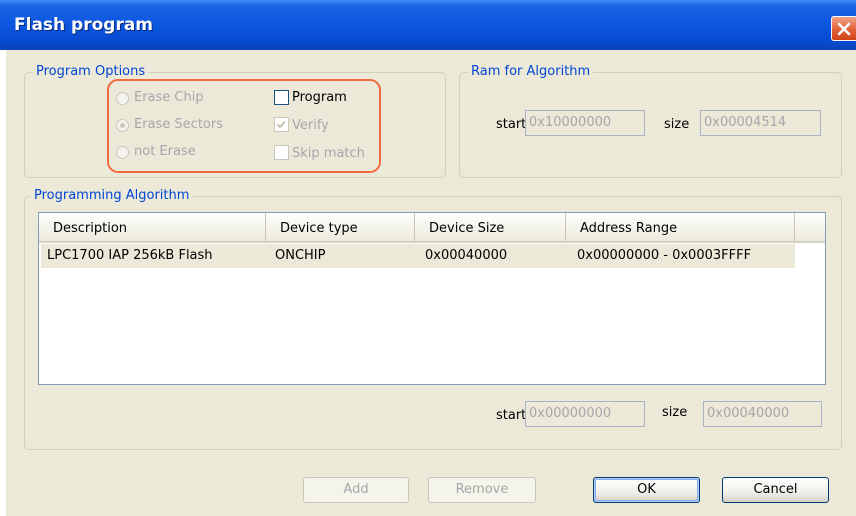 The image size is (856, 516). Describe the element at coordinates (130, 255) in the screenshot. I see `cell-description: LPC1700 IAP 256kB Flash` at that location.